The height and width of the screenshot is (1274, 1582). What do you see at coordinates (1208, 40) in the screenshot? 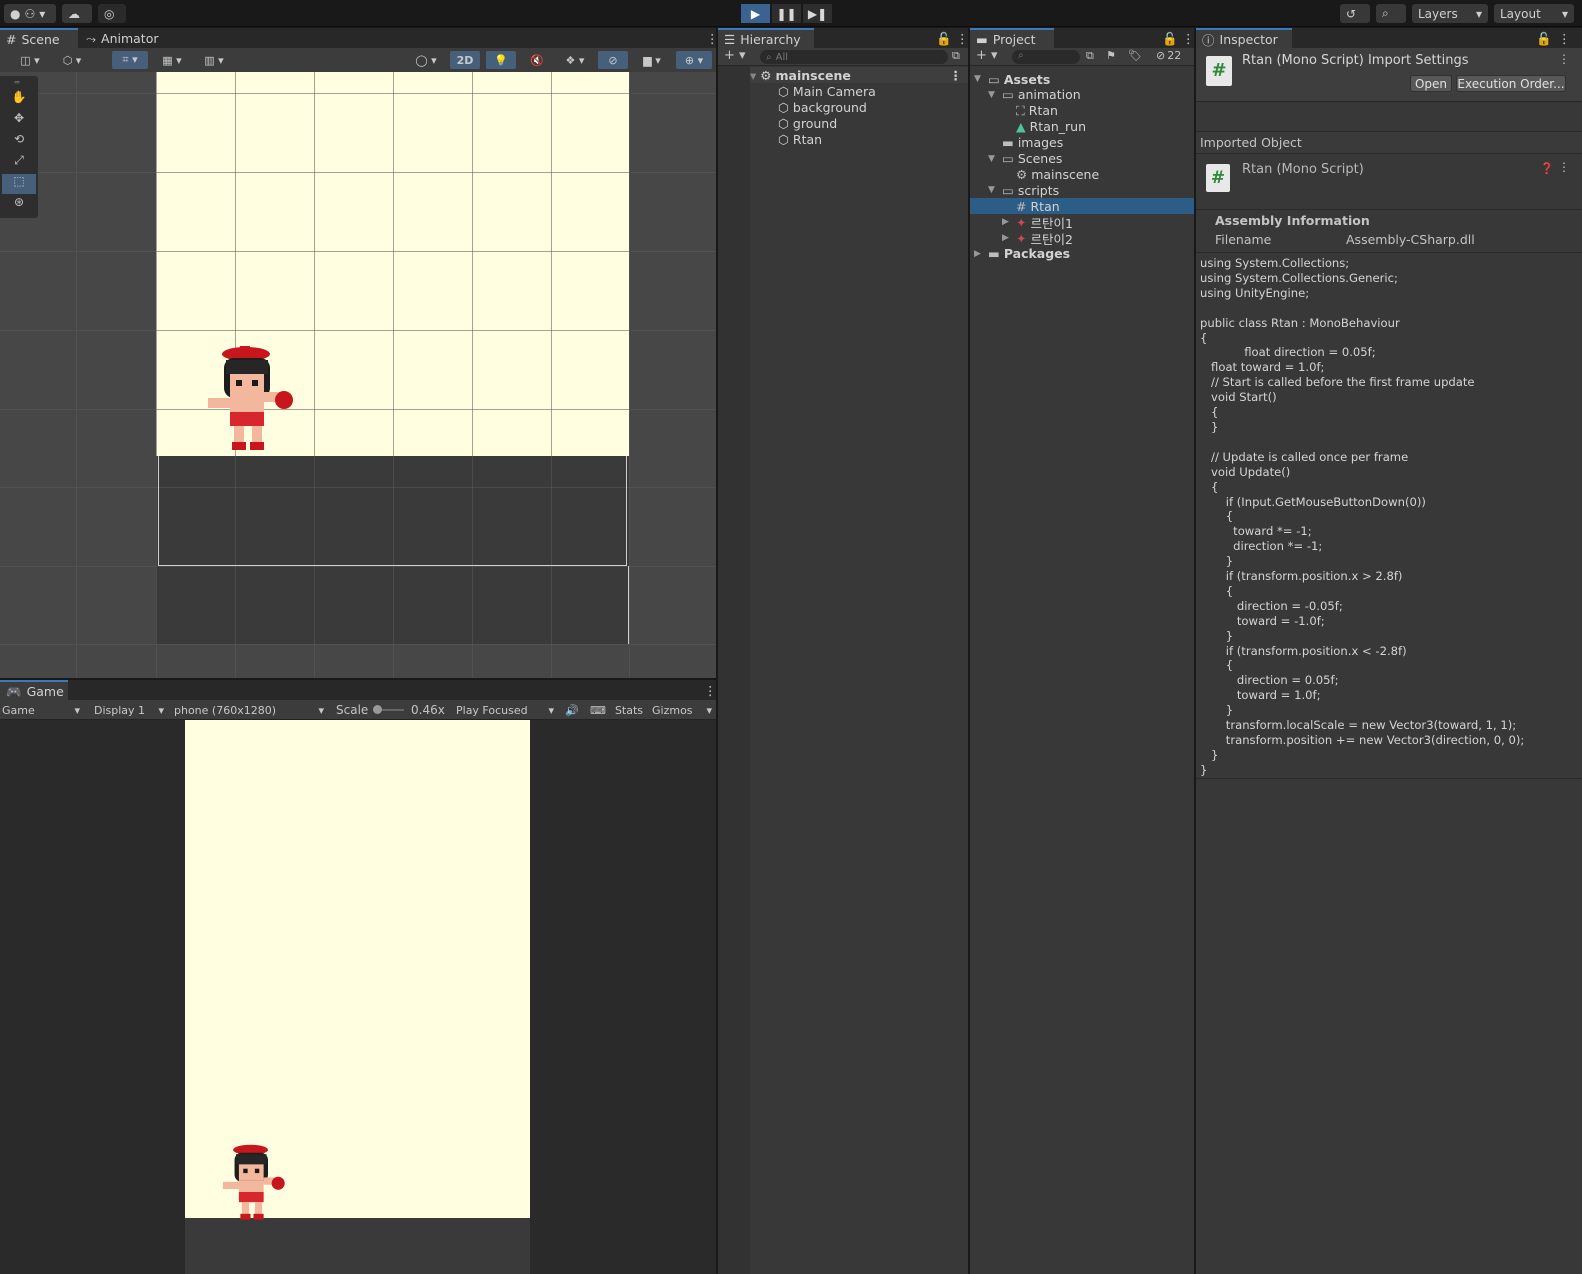
I see `info-icon: ⓘ` at bounding box center [1208, 40].